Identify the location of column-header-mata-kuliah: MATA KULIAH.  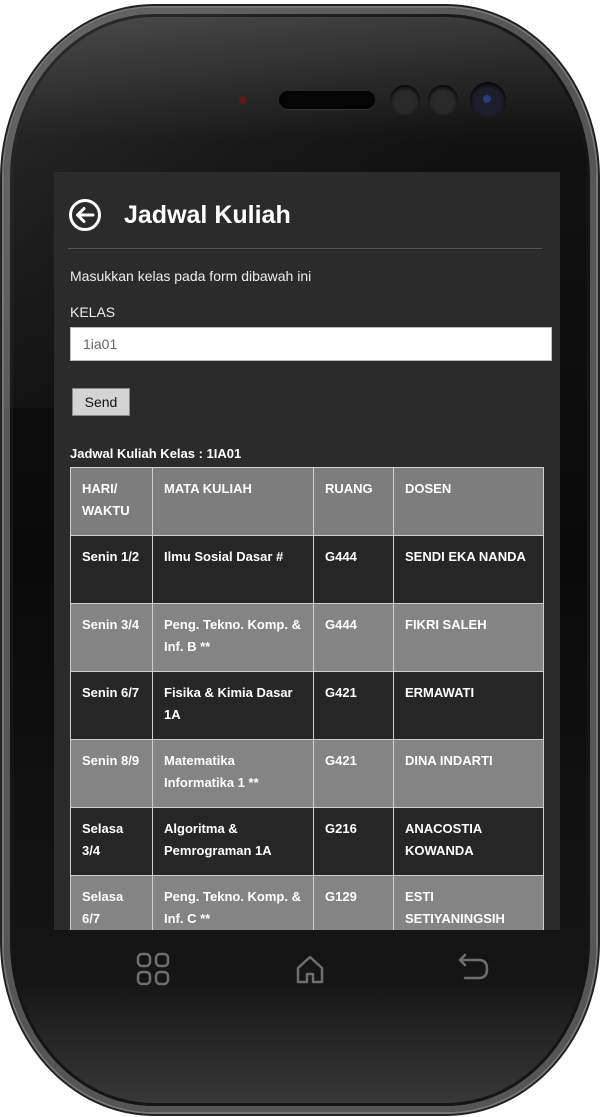
(233, 501).